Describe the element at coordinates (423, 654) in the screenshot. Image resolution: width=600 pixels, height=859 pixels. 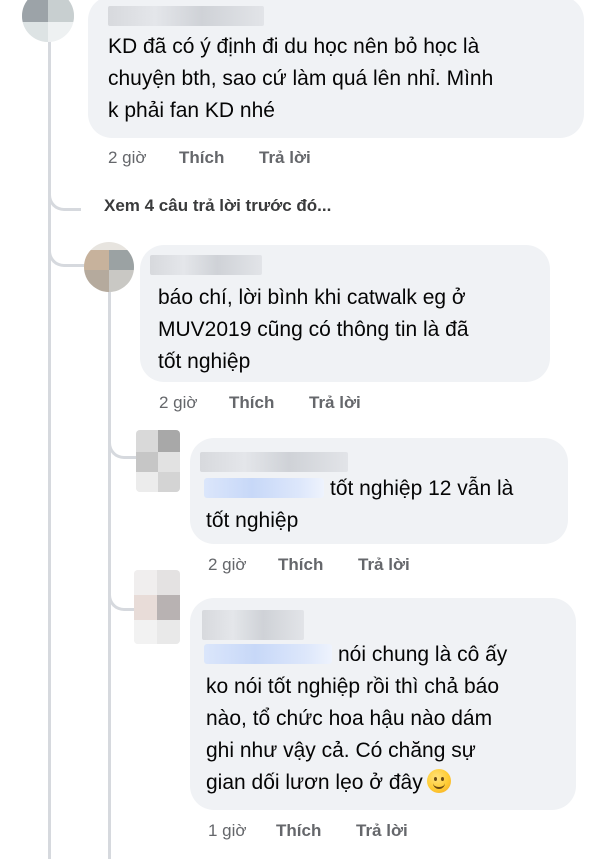
I see `comment-text-line: nói chung là cô ấy` at that location.